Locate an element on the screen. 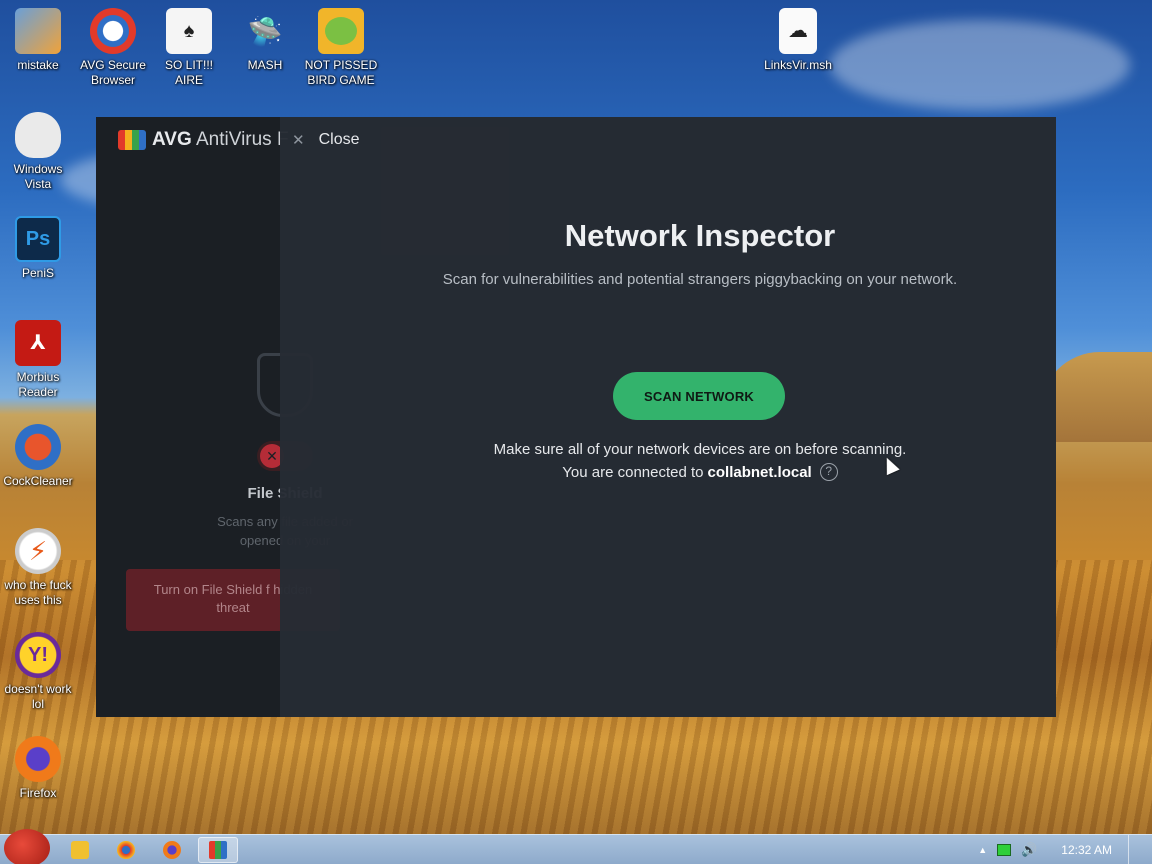  photoshop-icon: Ps is located at coordinates (38, 239).